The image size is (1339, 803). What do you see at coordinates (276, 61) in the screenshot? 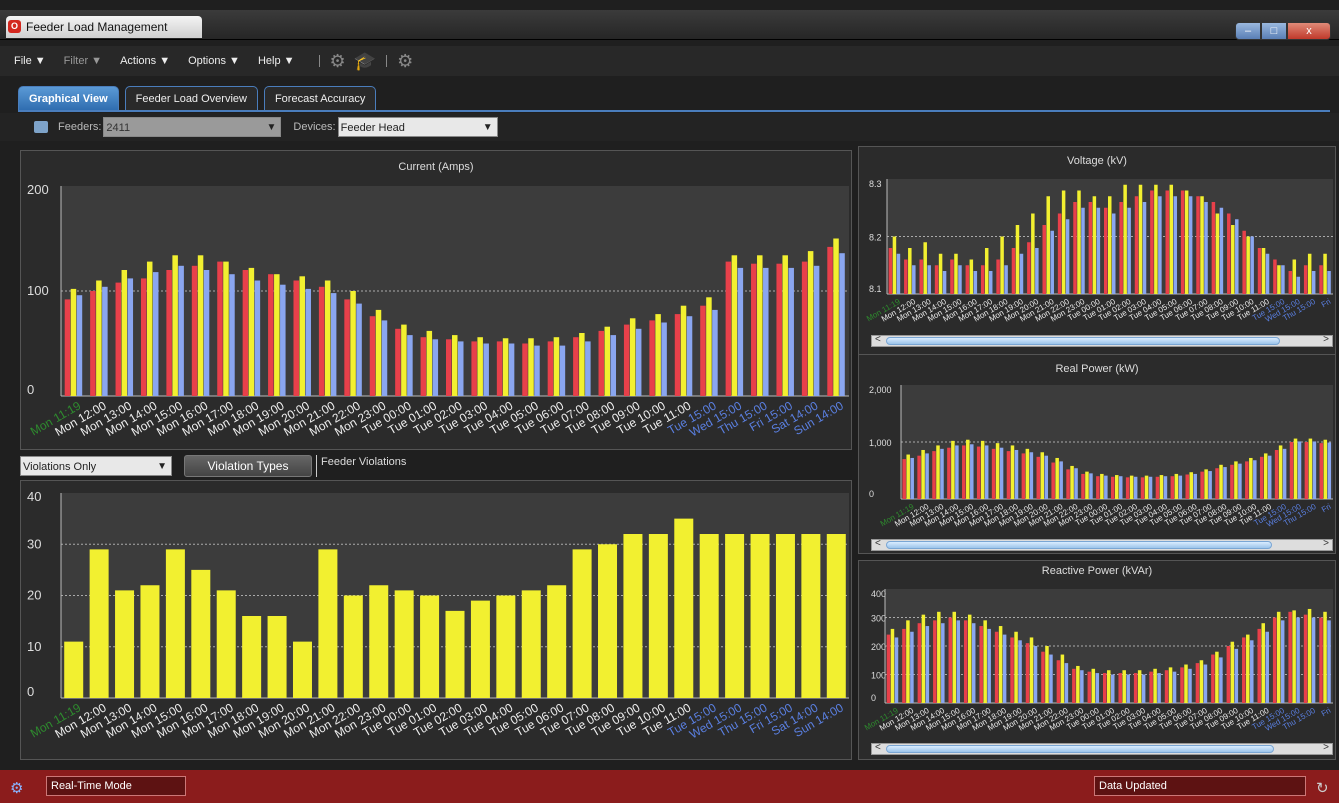
I see `menu-help: Help ▼` at bounding box center [276, 61].